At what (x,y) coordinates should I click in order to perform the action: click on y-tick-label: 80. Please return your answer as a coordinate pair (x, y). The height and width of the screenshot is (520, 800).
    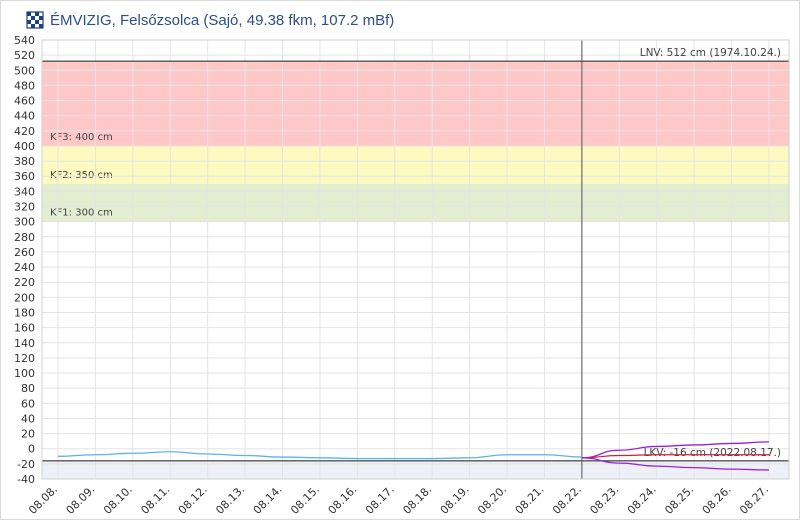
    Looking at the image, I should click on (28, 388).